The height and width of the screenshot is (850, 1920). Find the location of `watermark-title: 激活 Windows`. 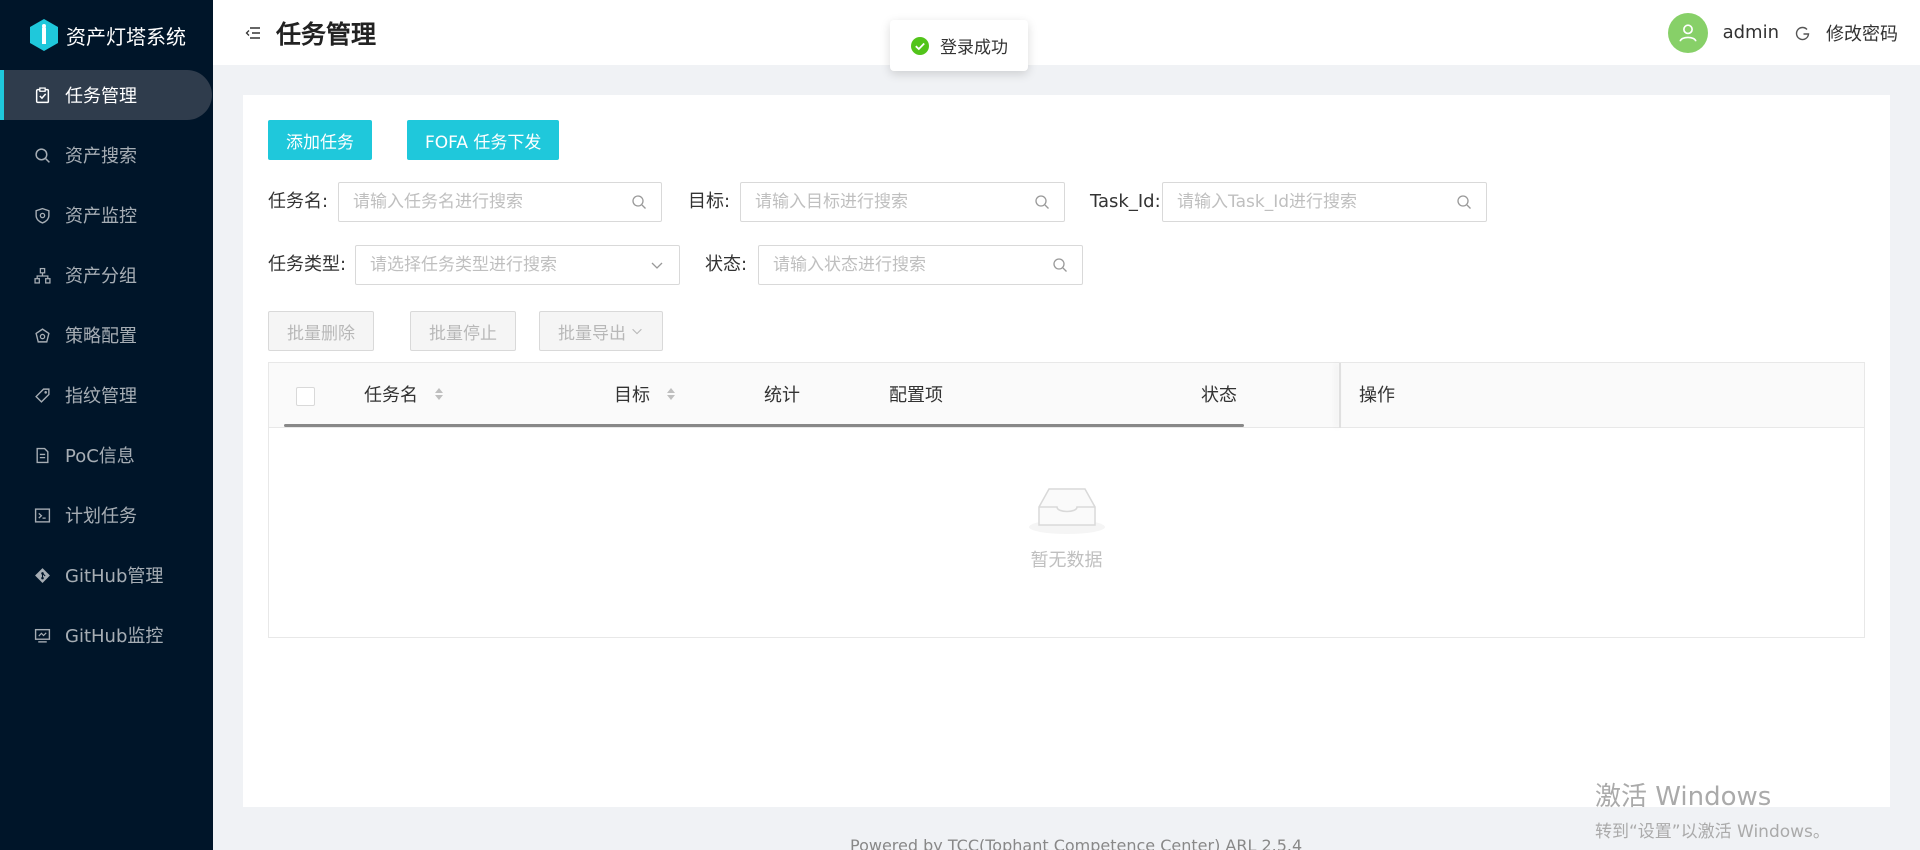

watermark-title: 激活 Windows is located at coordinates (1683, 797).